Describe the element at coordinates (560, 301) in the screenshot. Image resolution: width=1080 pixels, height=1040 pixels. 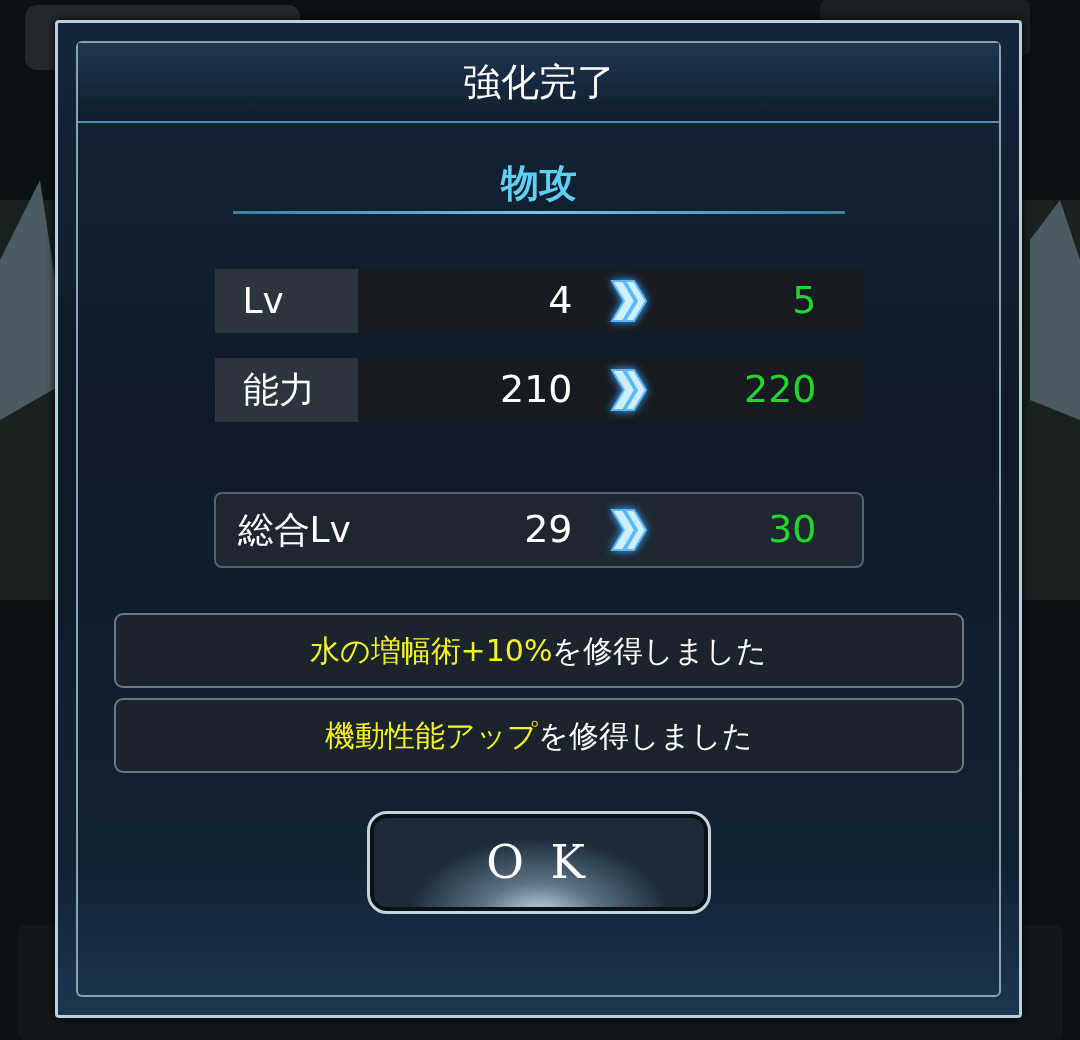
I see `stat-value: 4` at that location.